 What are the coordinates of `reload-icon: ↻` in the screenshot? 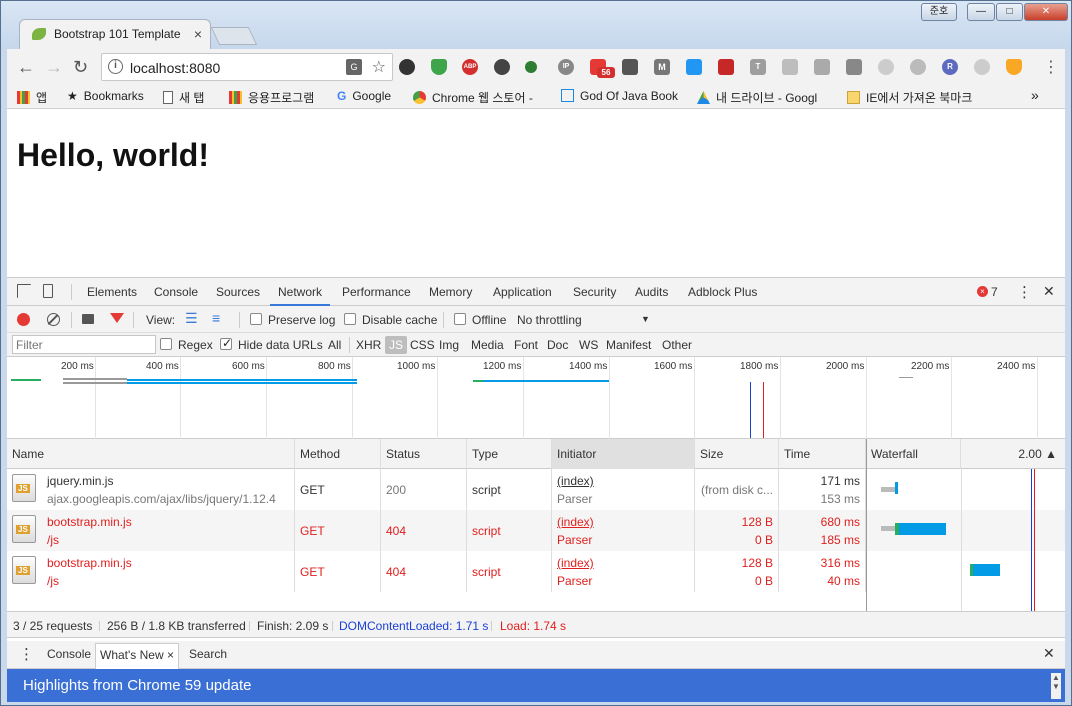 It's located at (80, 67).